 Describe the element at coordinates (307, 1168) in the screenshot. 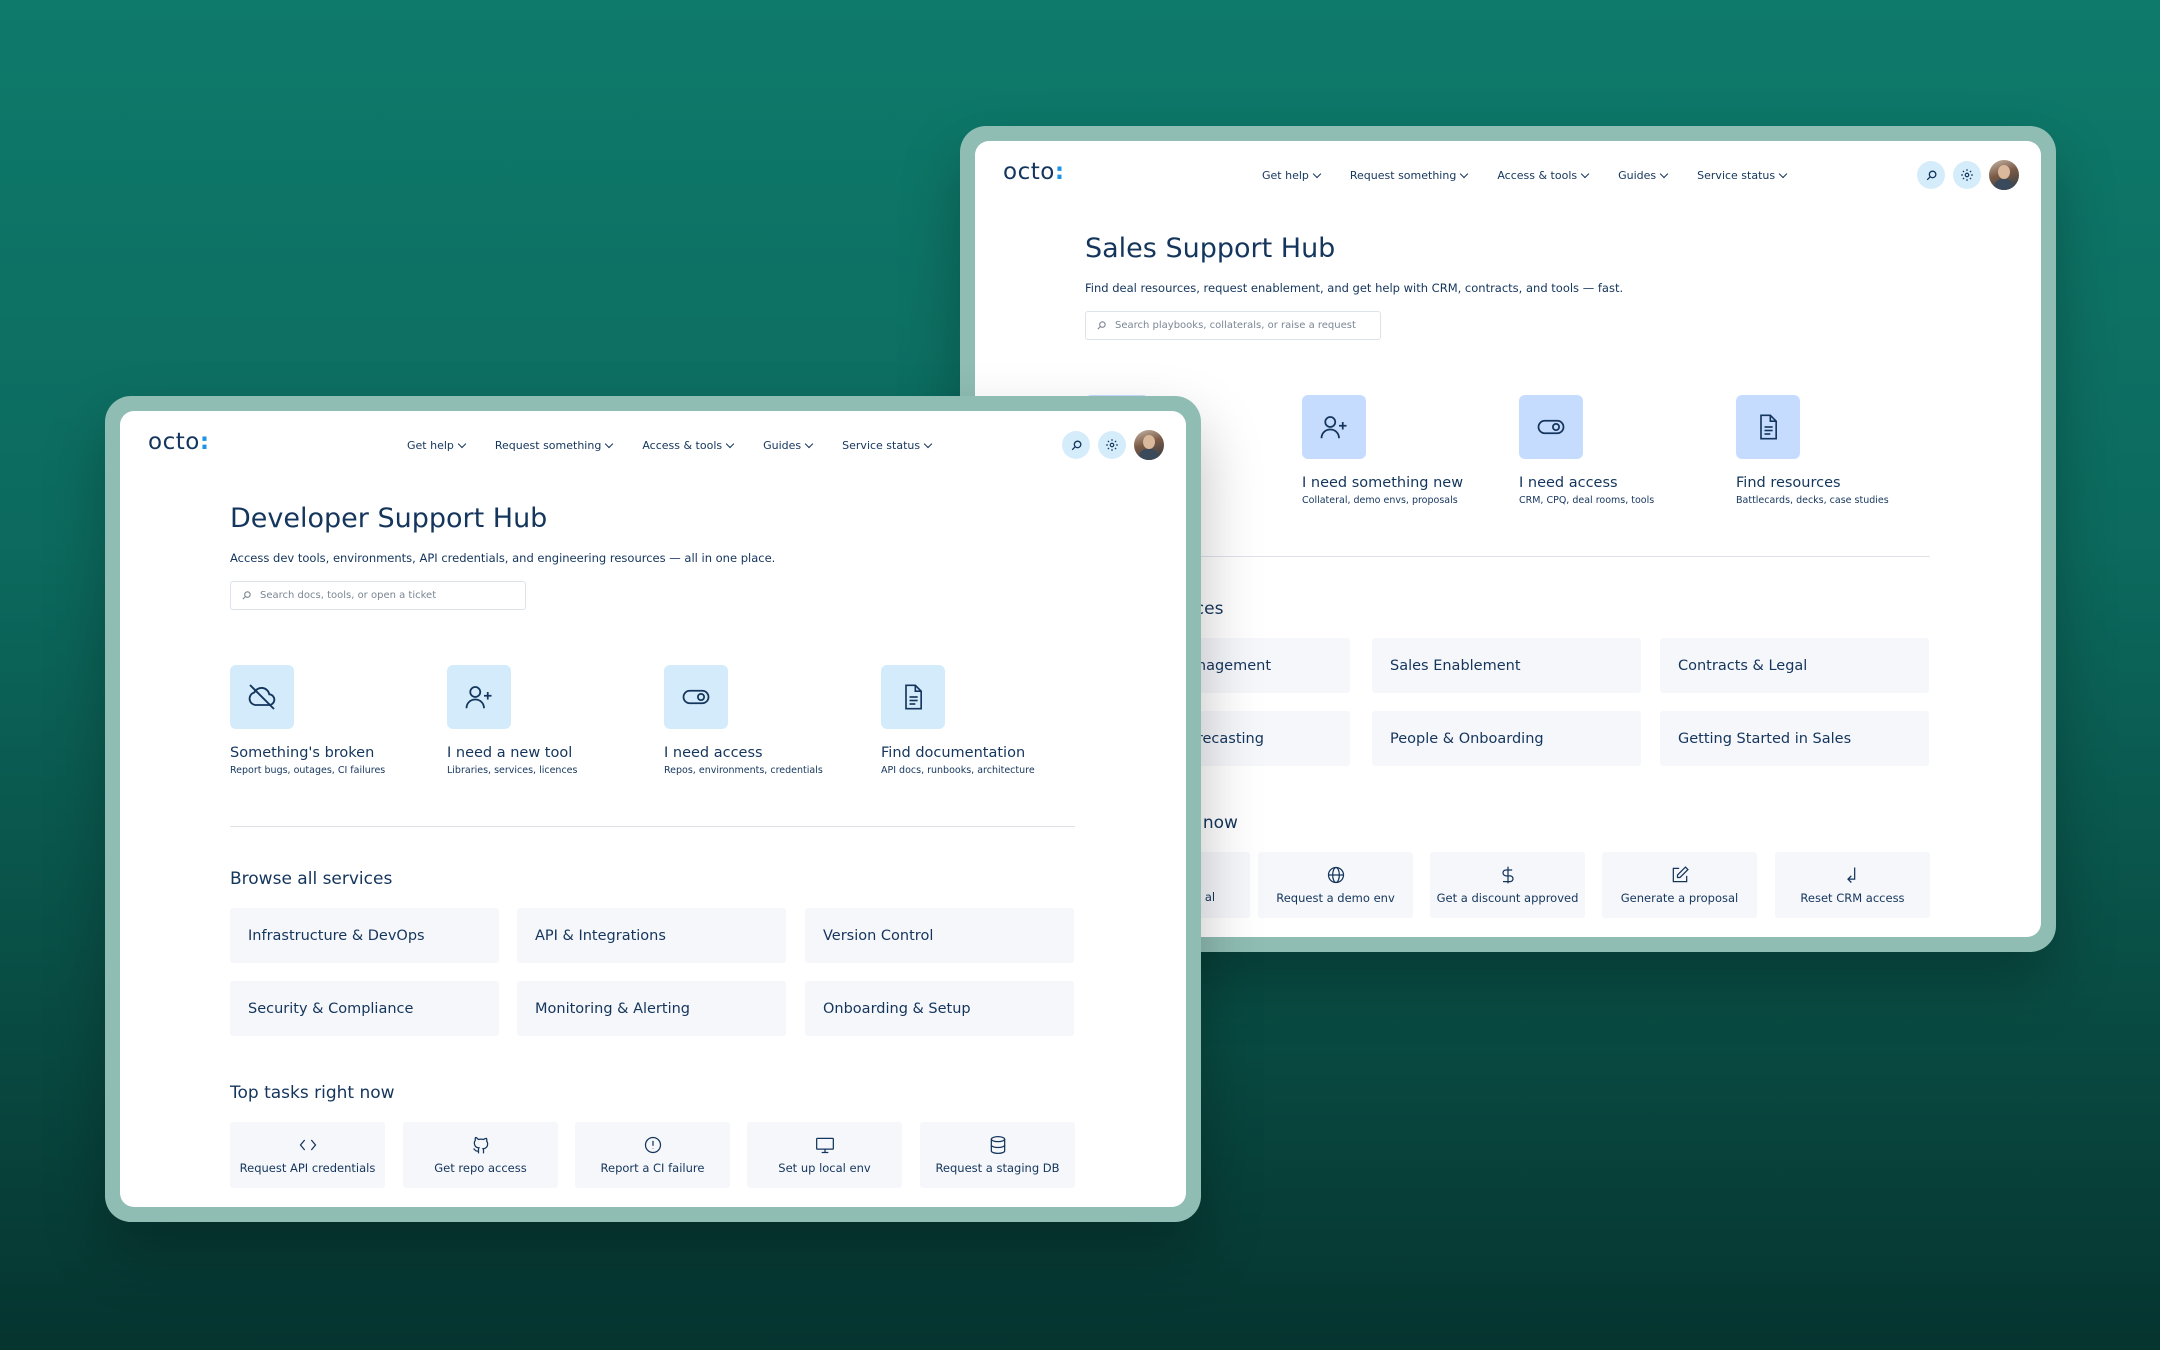

I see `task-label: Request API credentials` at that location.